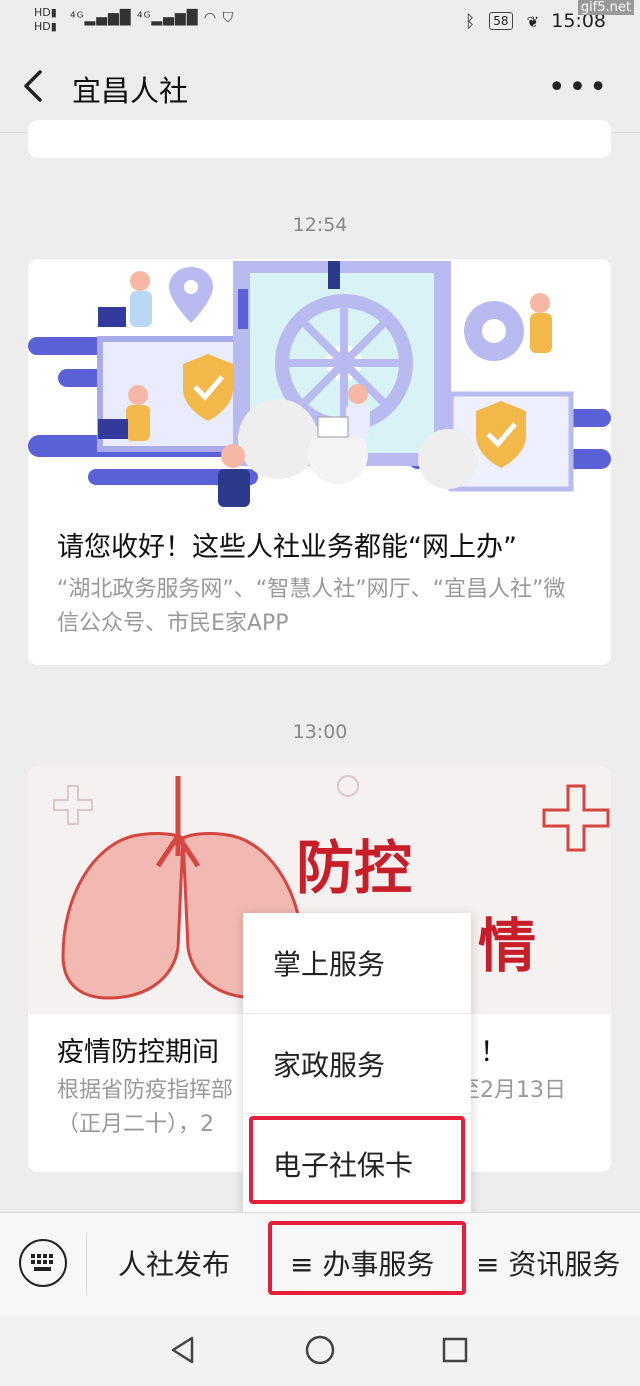  I want to click on signal-icon: ⁴ᴳ▂▄▆█ ⁴ᴳ▂▄▆█ ◠ ⛉, so click(152, 18).